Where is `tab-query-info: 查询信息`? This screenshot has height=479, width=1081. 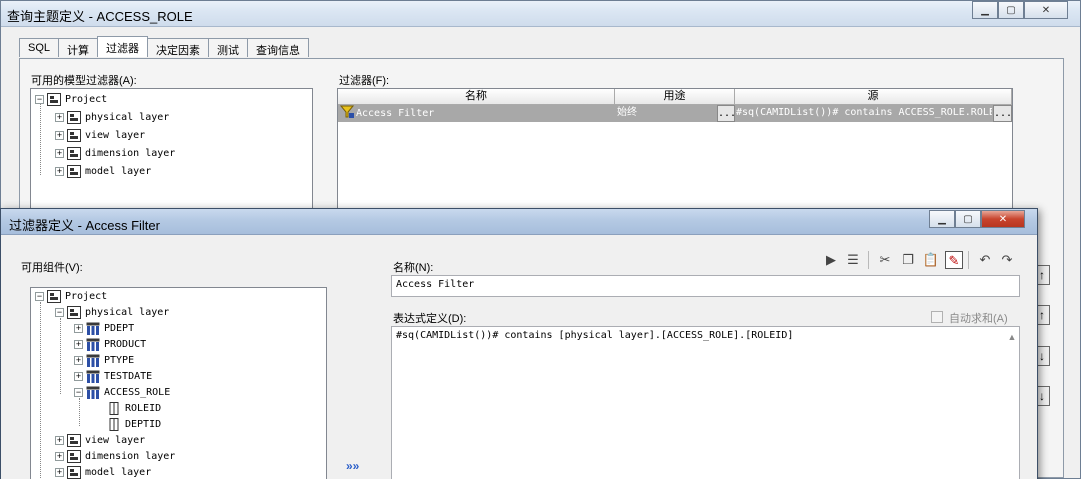 tab-query-info: 查询信息 is located at coordinates (278, 47).